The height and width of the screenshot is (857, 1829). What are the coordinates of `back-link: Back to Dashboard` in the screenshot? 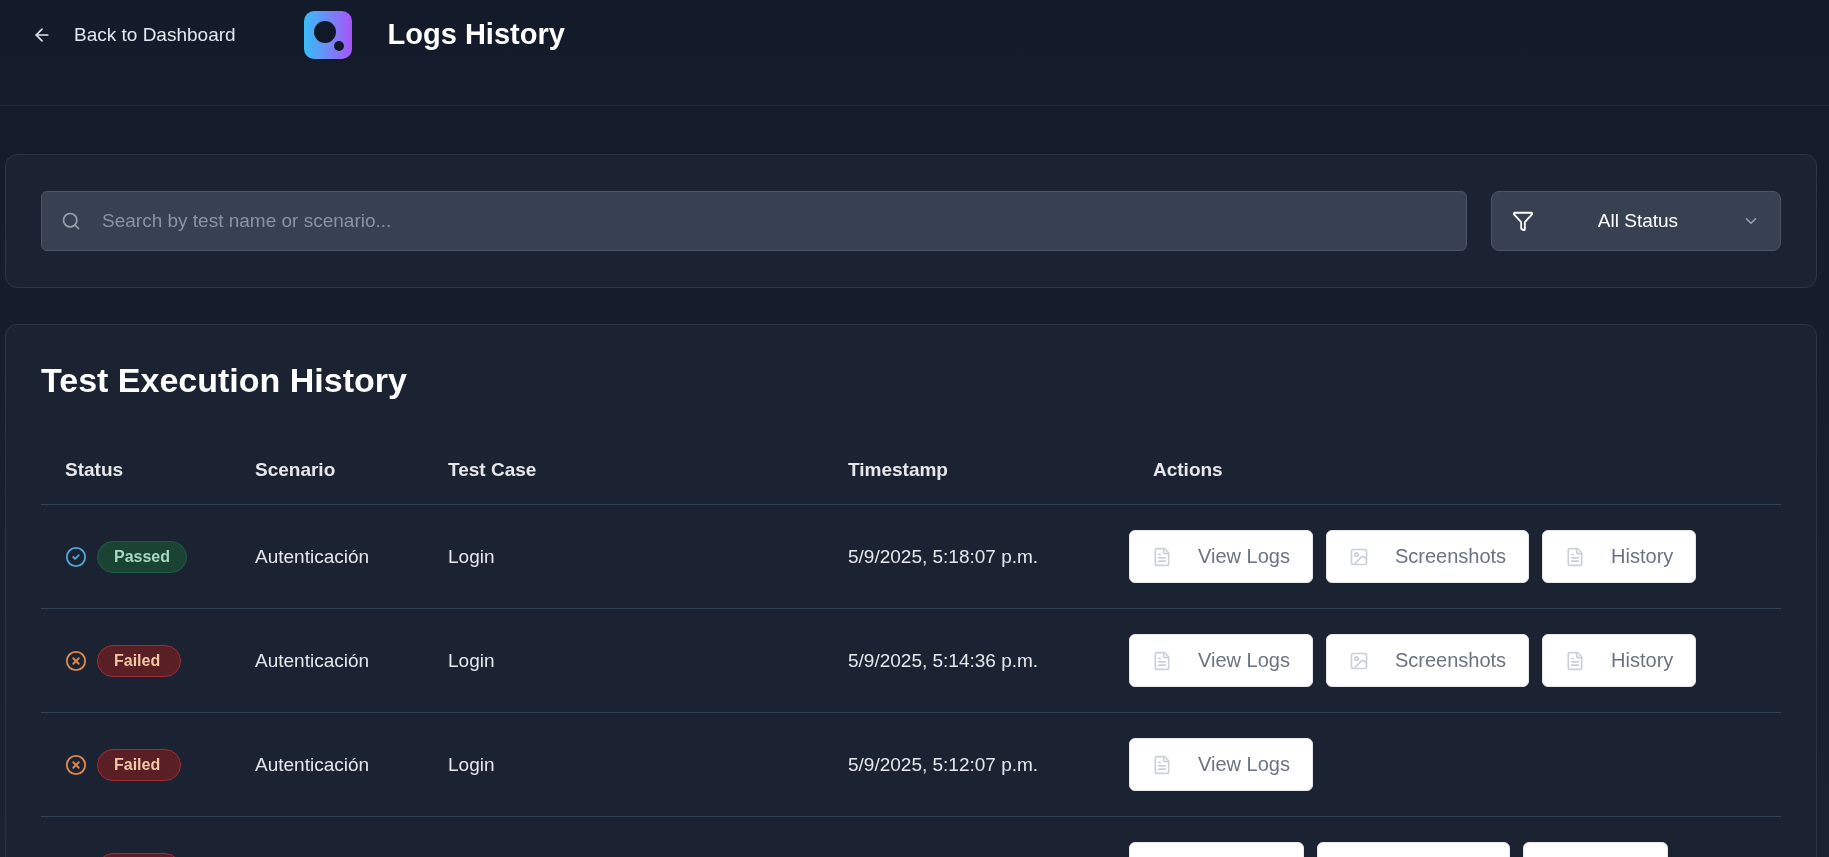 It's located at (134, 34).